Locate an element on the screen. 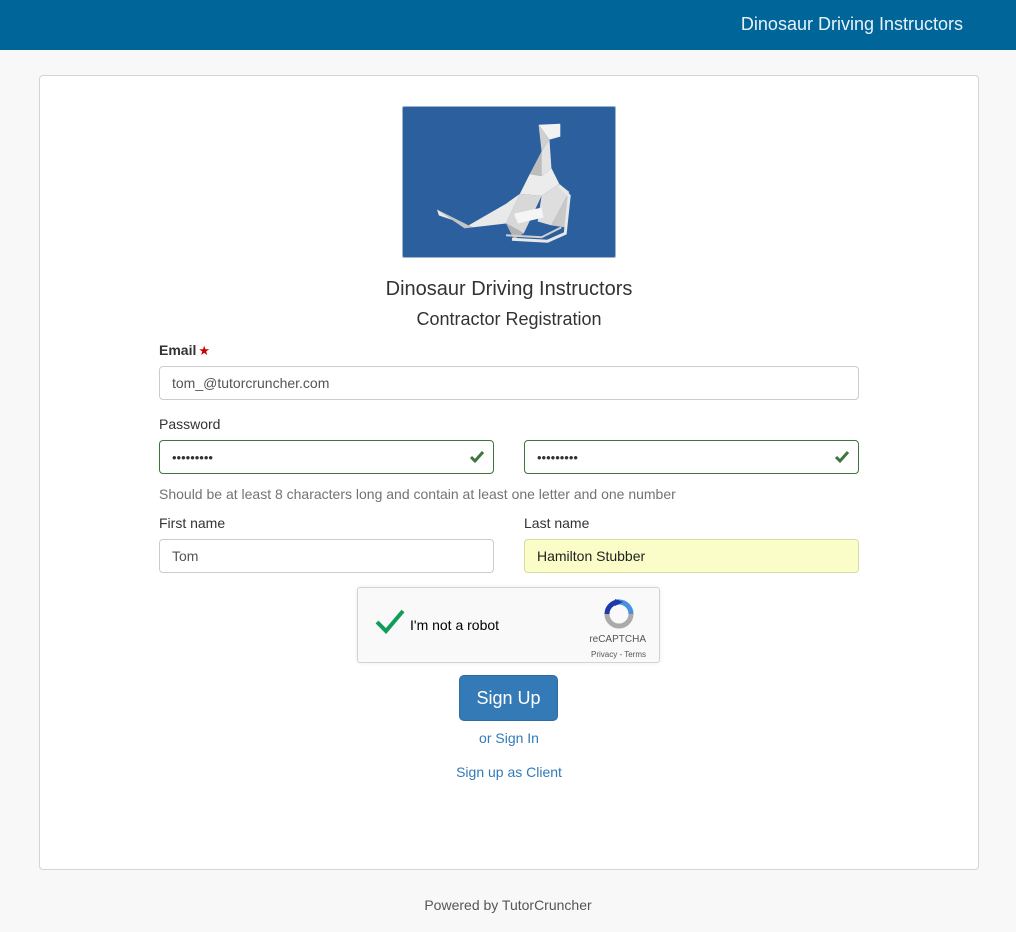 The width and height of the screenshot is (1016, 932). password-confirm-field-value: ••••••••• is located at coordinates (557, 457).